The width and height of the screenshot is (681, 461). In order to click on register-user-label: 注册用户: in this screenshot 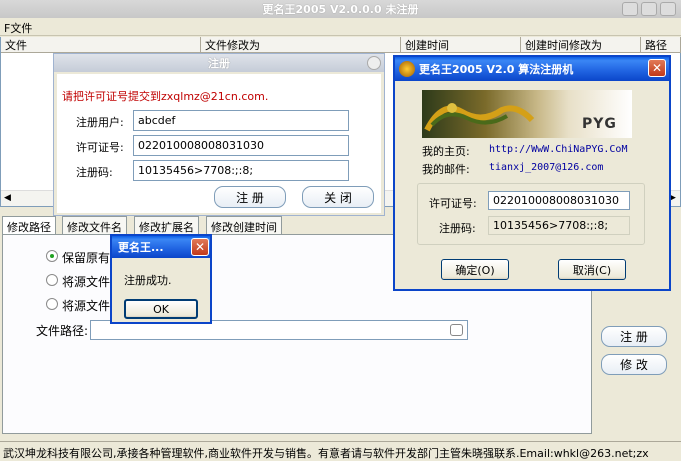, I will do `click(100, 122)`.